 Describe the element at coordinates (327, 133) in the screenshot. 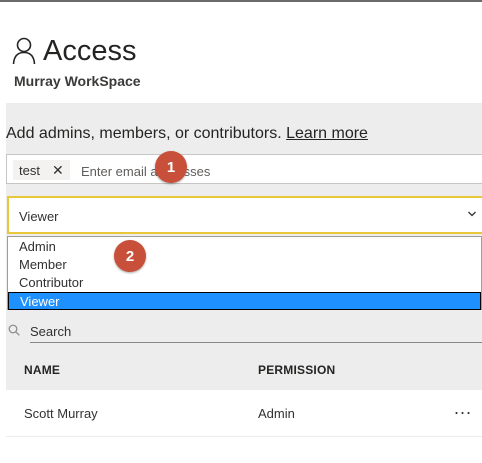

I see `learn-more-link: Learn more` at that location.